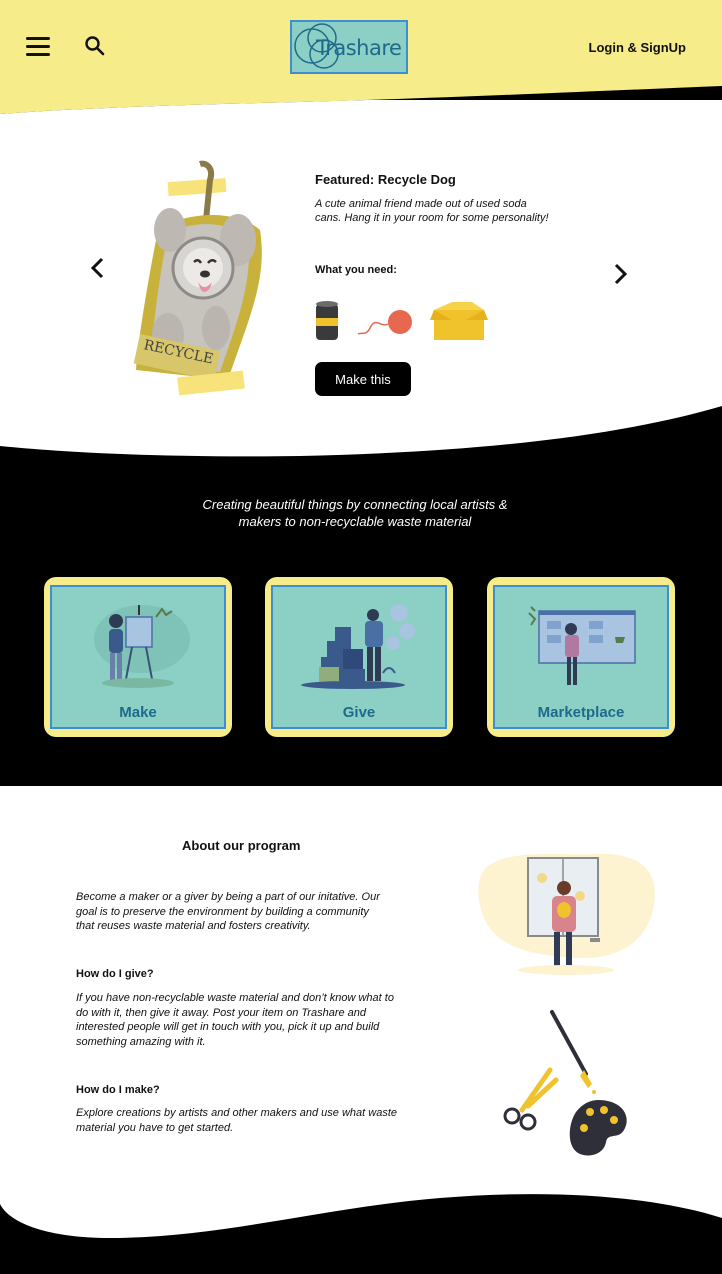  What do you see at coordinates (363, 379) in the screenshot?
I see `make-this-button: Make this` at bounding box center [363, 379].